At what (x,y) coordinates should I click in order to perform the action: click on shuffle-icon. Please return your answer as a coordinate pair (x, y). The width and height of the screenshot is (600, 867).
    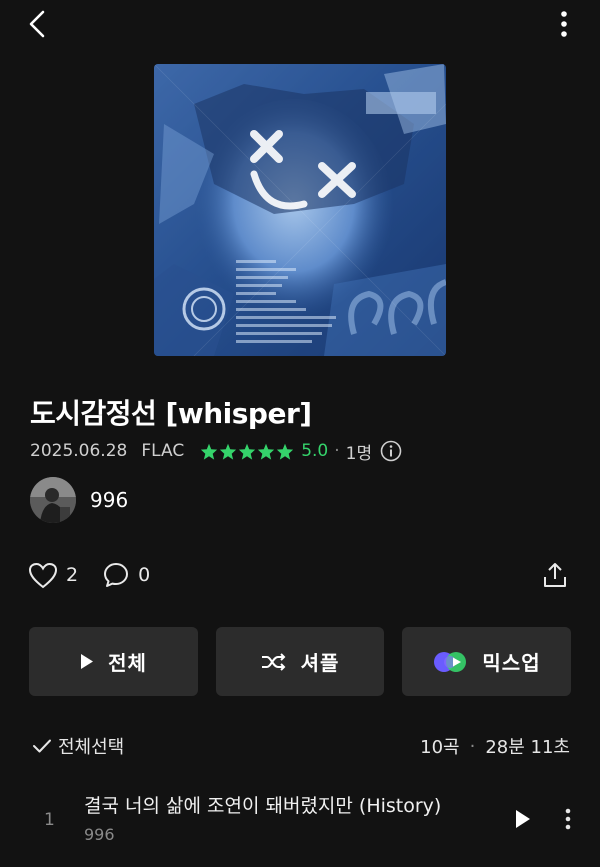
    Looking at the image, I should click on (273, 661).